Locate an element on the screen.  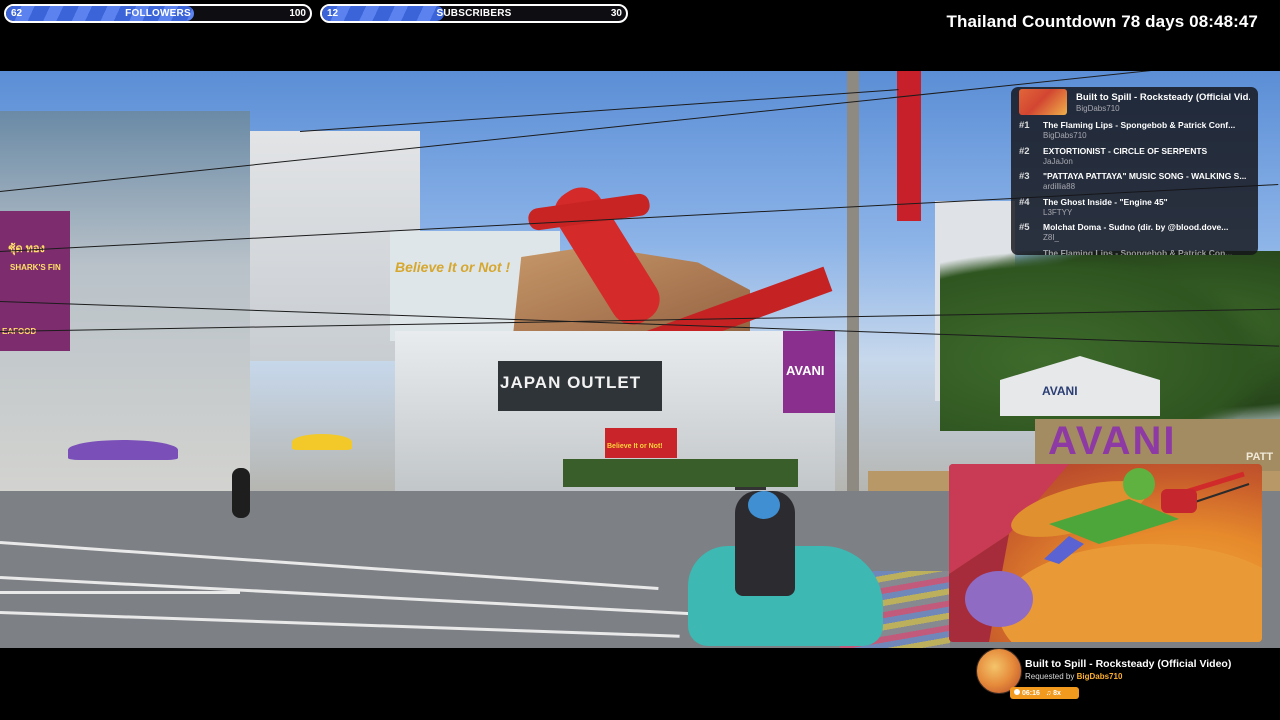
queue-item: #4 The Ghost Inside - "Engine 45" L3FTYY is located at coordinates (1134, 207).